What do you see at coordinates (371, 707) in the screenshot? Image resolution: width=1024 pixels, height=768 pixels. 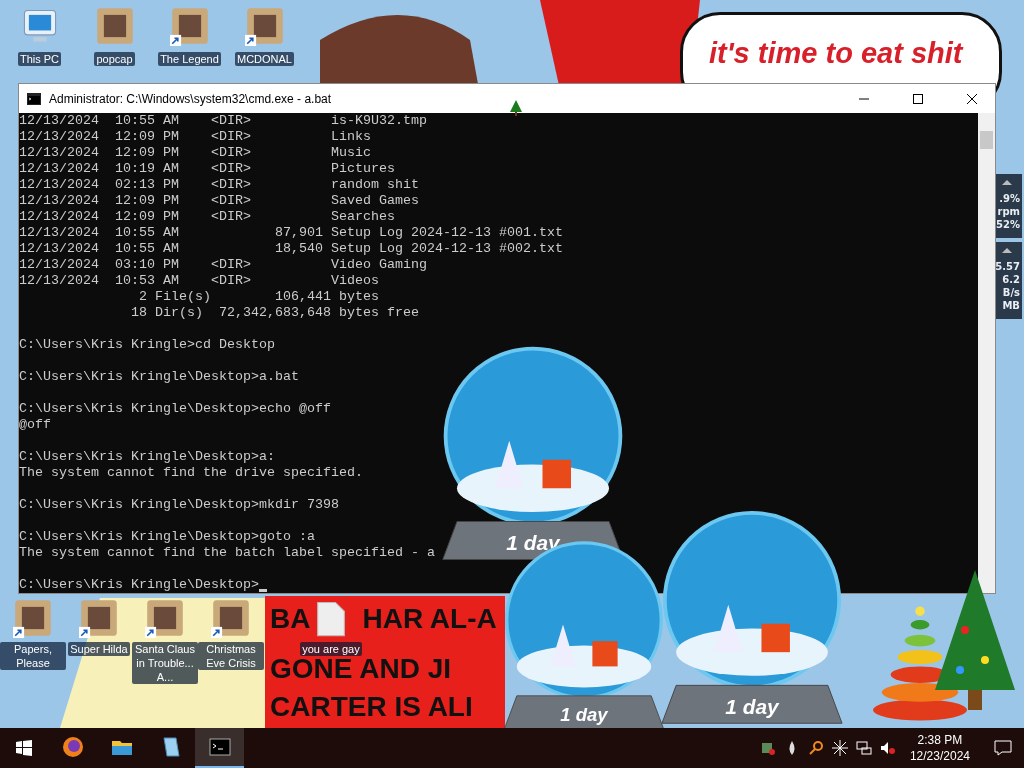 I see `banner-text: CARTER IS ALI` at bounding box center [371, 707].